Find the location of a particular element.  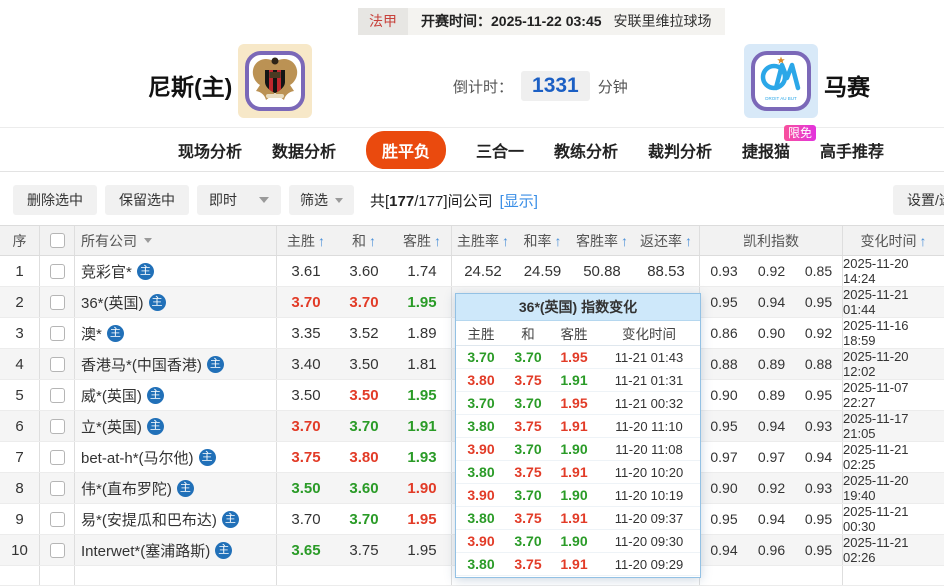

time-filter-value: 即时 is located at coordinates (223, 200).